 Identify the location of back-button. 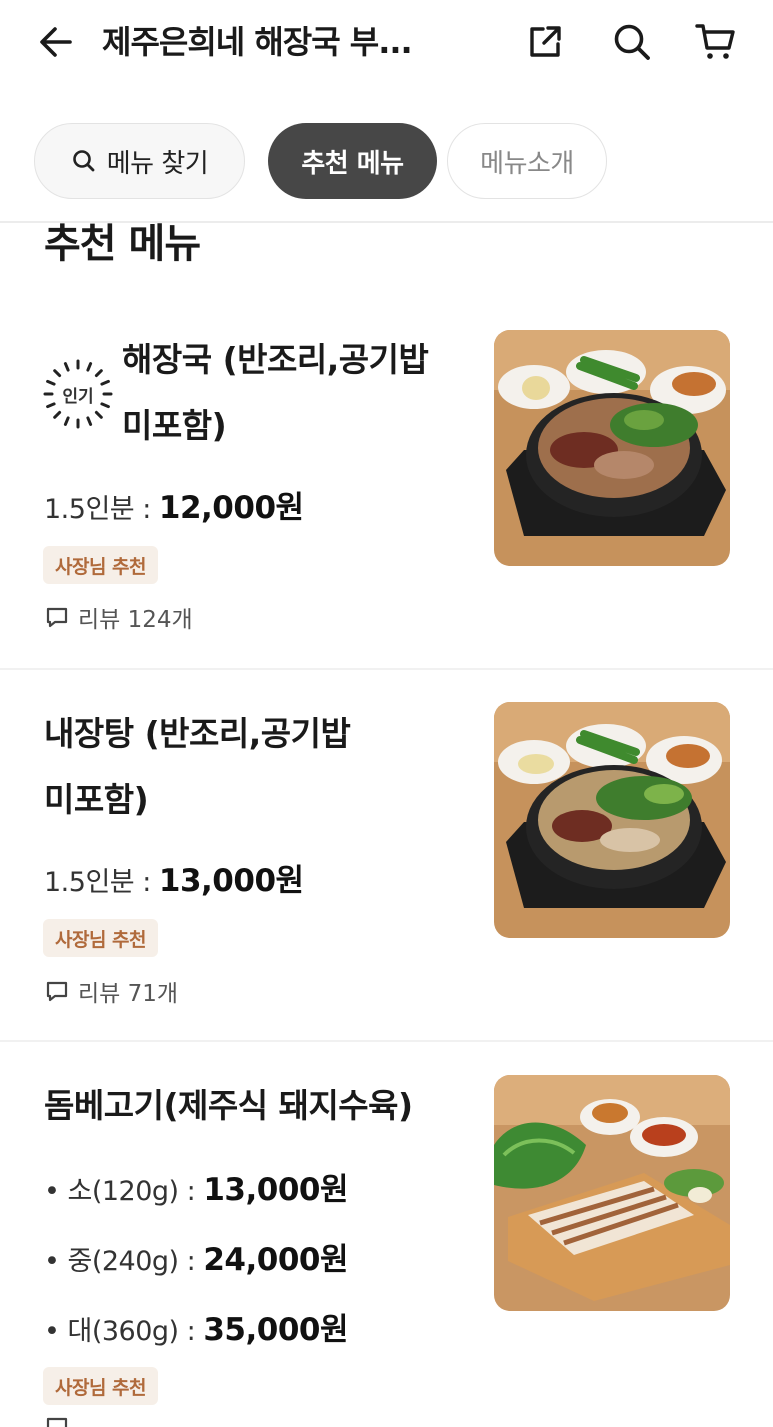
(56, 42).